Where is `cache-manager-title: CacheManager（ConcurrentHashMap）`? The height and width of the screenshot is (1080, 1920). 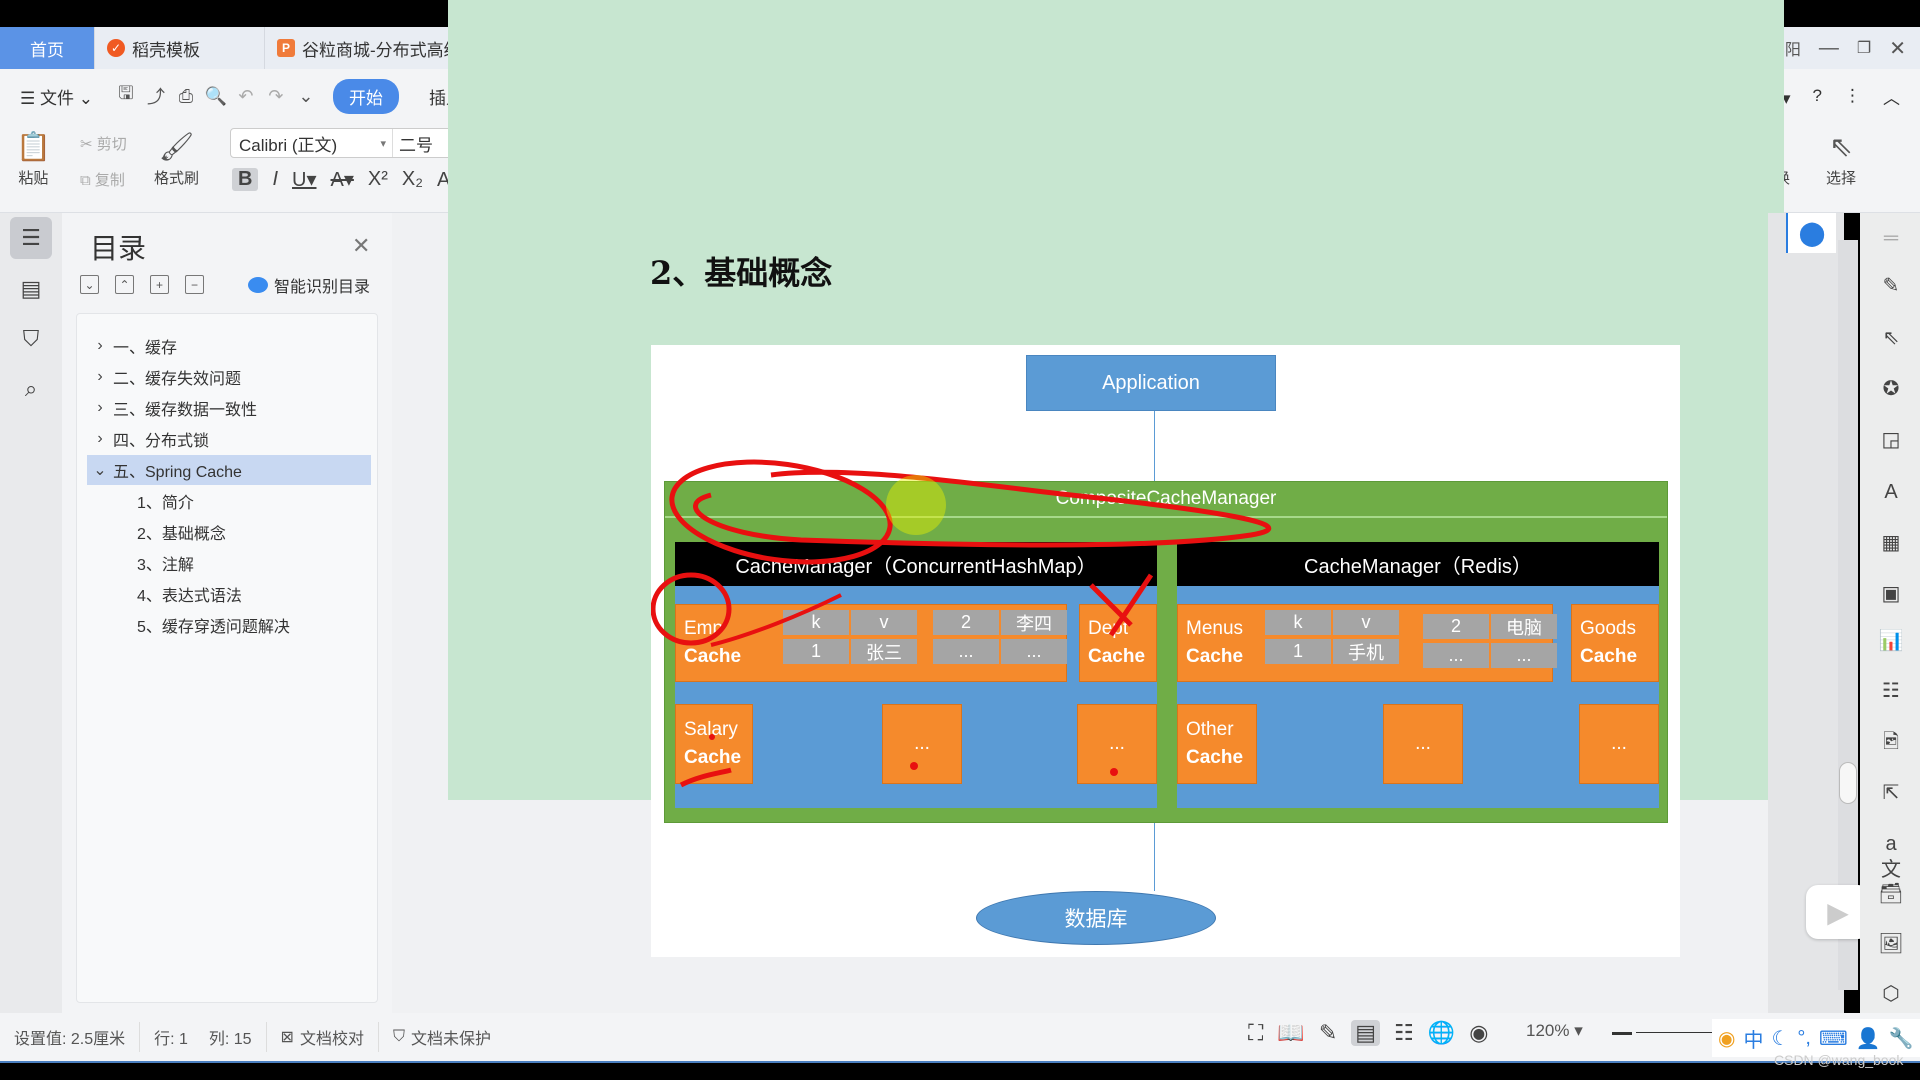
cache-manager-title: CacheManager（ConcurrentHashMap） is located at coordinates (916, 564).